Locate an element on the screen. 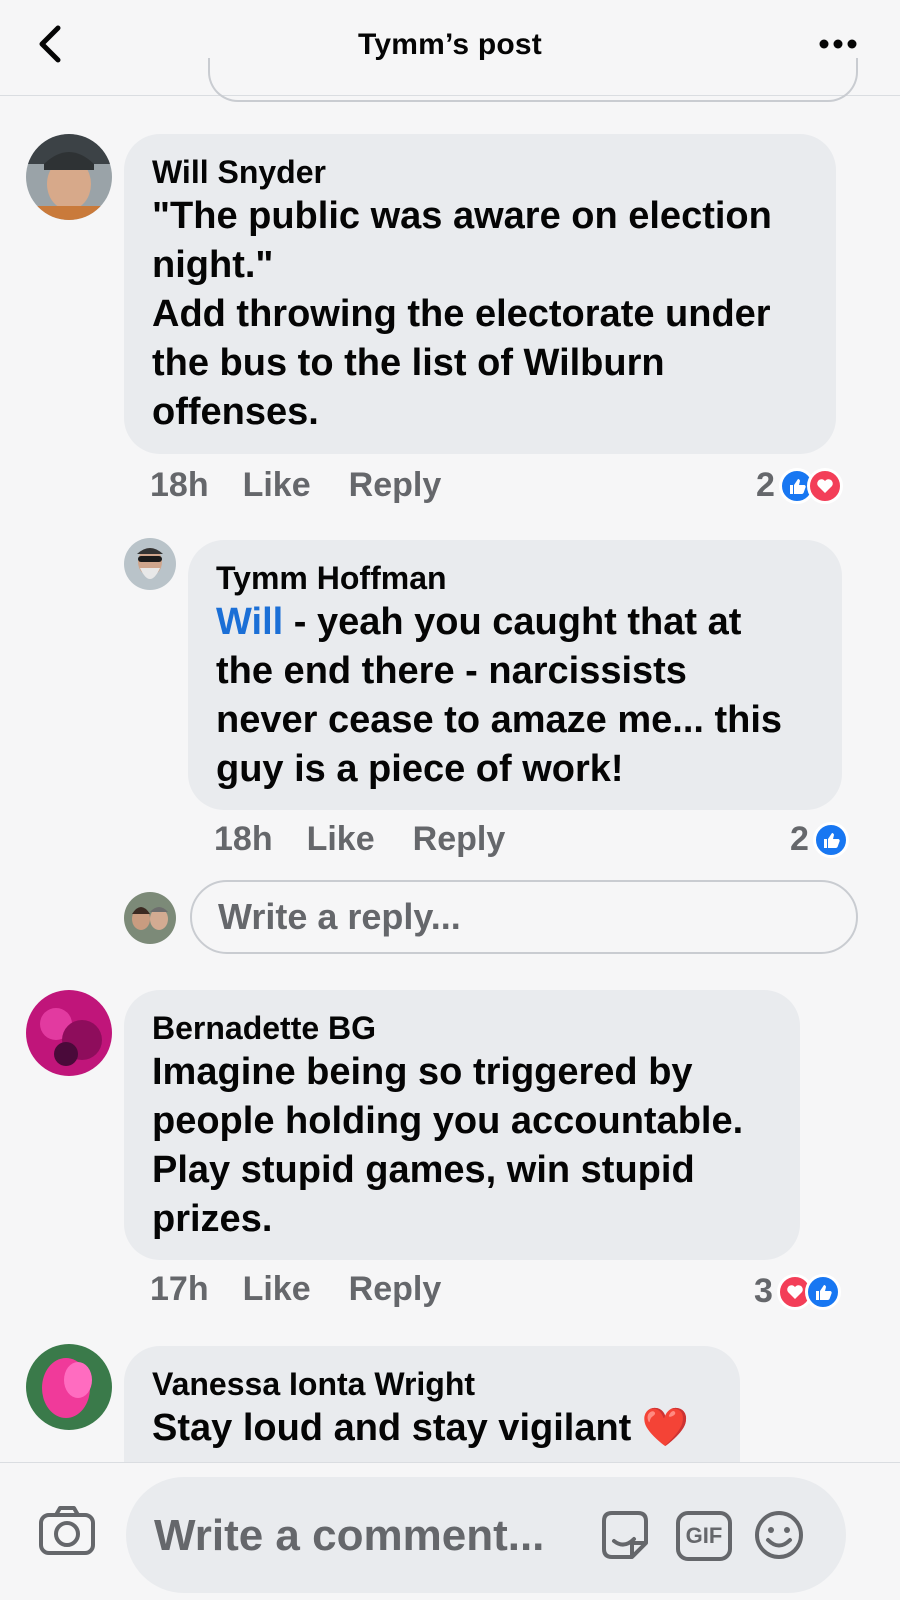 The width and height of the screenshot is (900, 1600). avatar-vanessa-ionta-wright-icon is located at coordinates (69, 1387).